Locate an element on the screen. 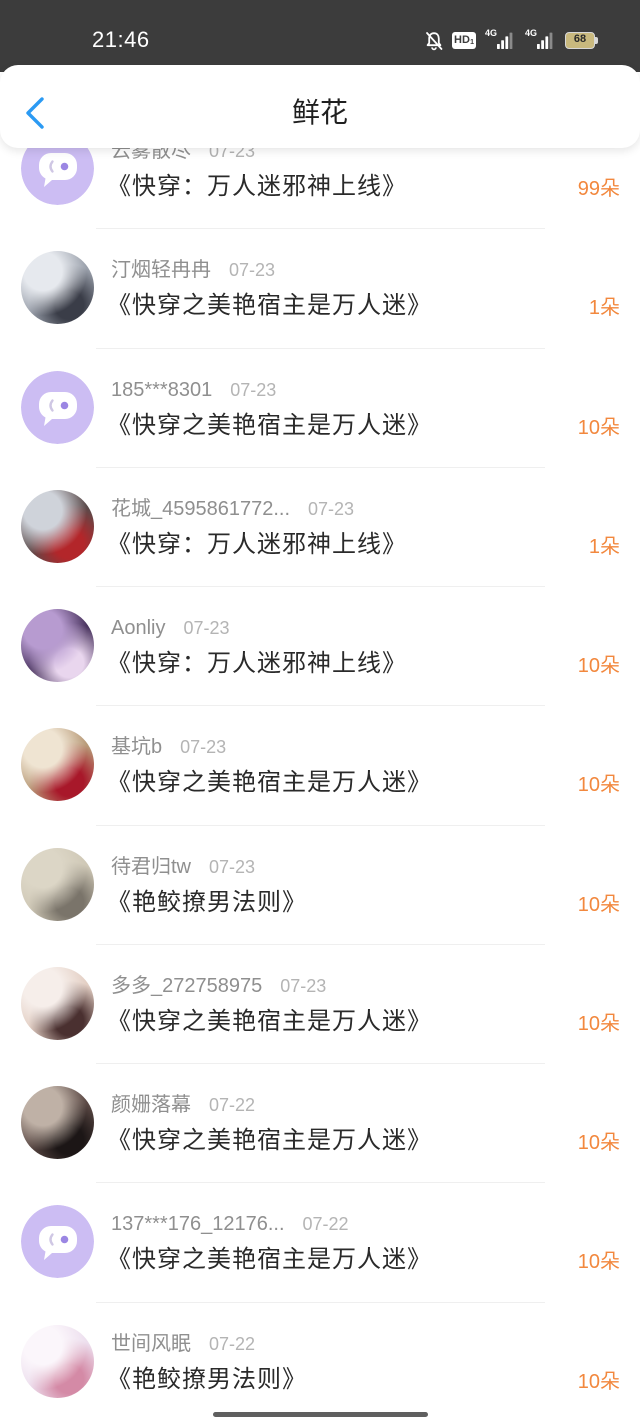 Image resolution: width=640 pixels, height=1422 pixels. item-meta: 多多_272758975 07-23 is located at coordinates (218, 986).